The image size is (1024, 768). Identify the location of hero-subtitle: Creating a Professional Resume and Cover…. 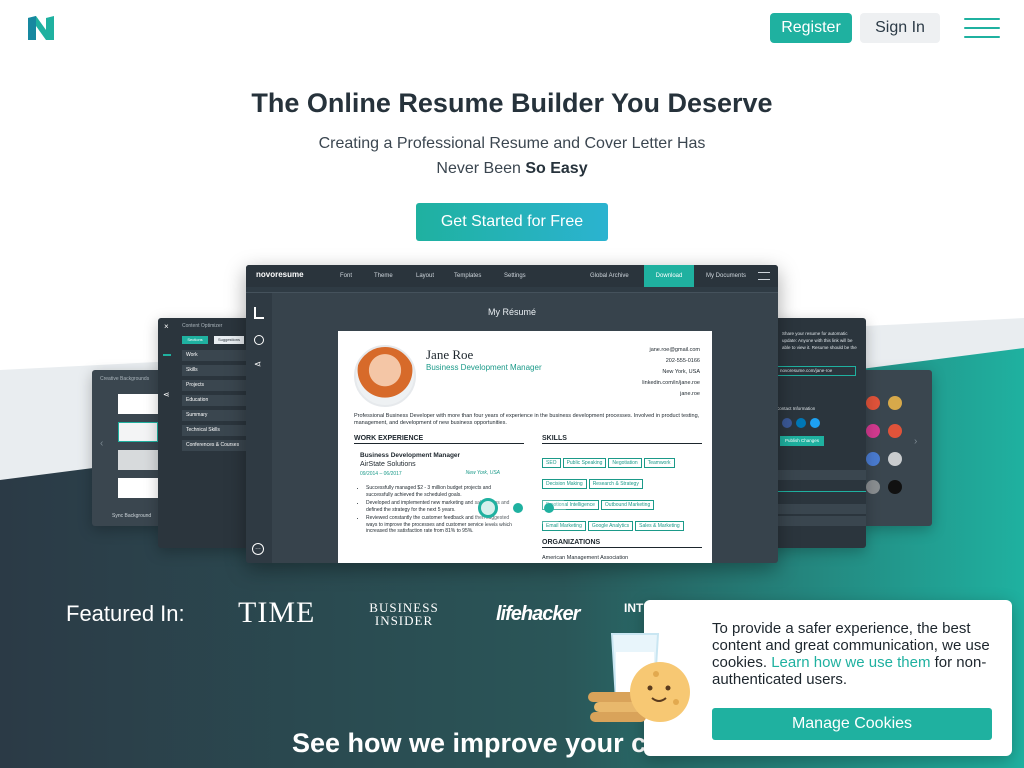
(512, 156).